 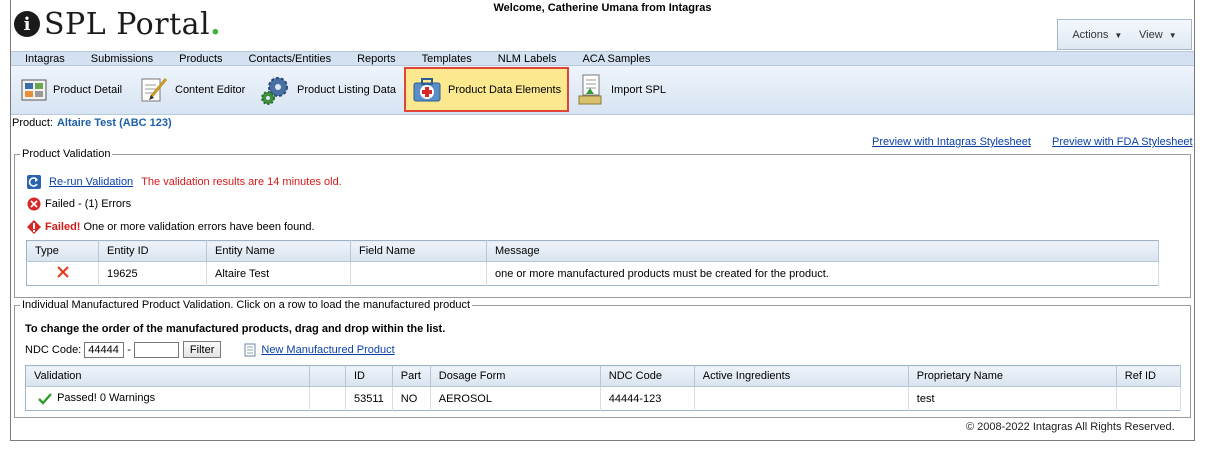 What do you see at coordinates (88, 204) in the screenshot?
I see `failed-summary: Failed - (1) Errors` at bounding box center [88, 204].